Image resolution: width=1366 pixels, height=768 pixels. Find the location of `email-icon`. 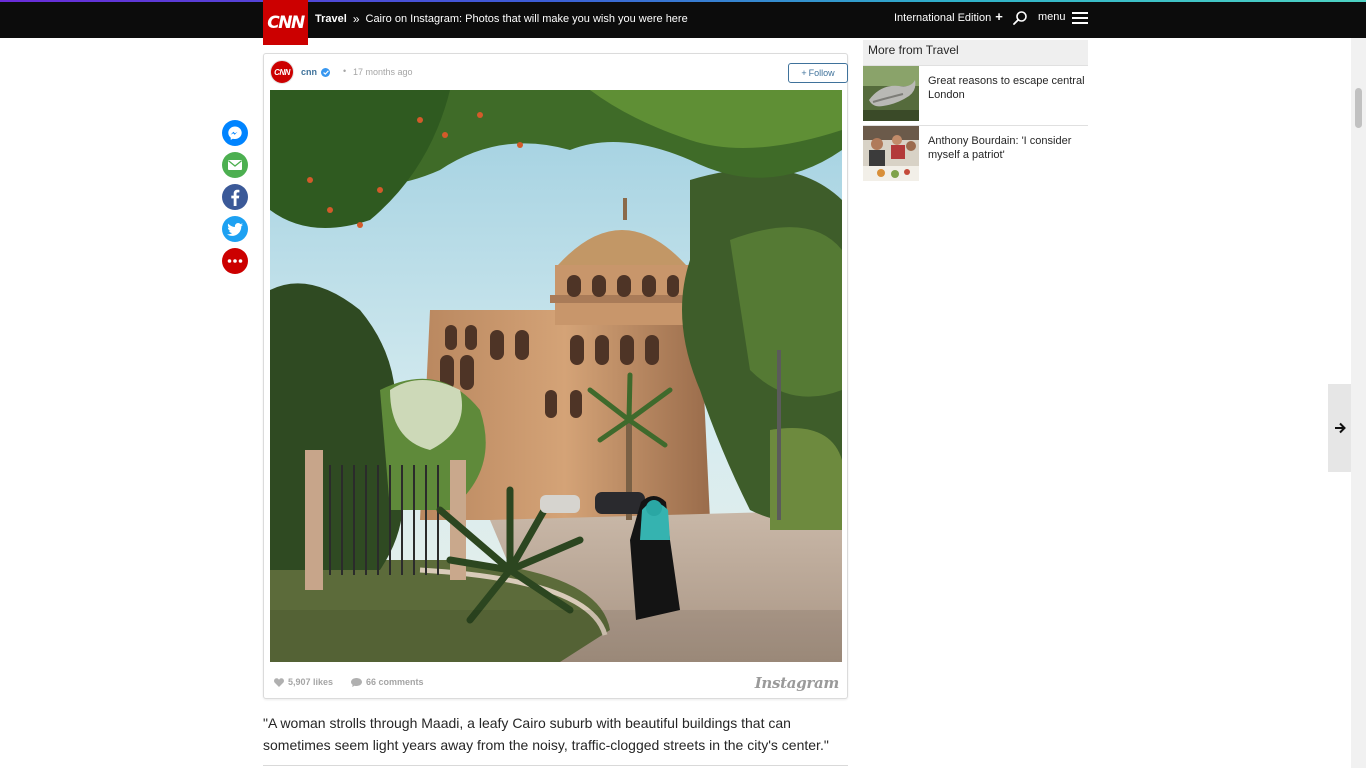

email-icon is located at coordinates (235, 165).